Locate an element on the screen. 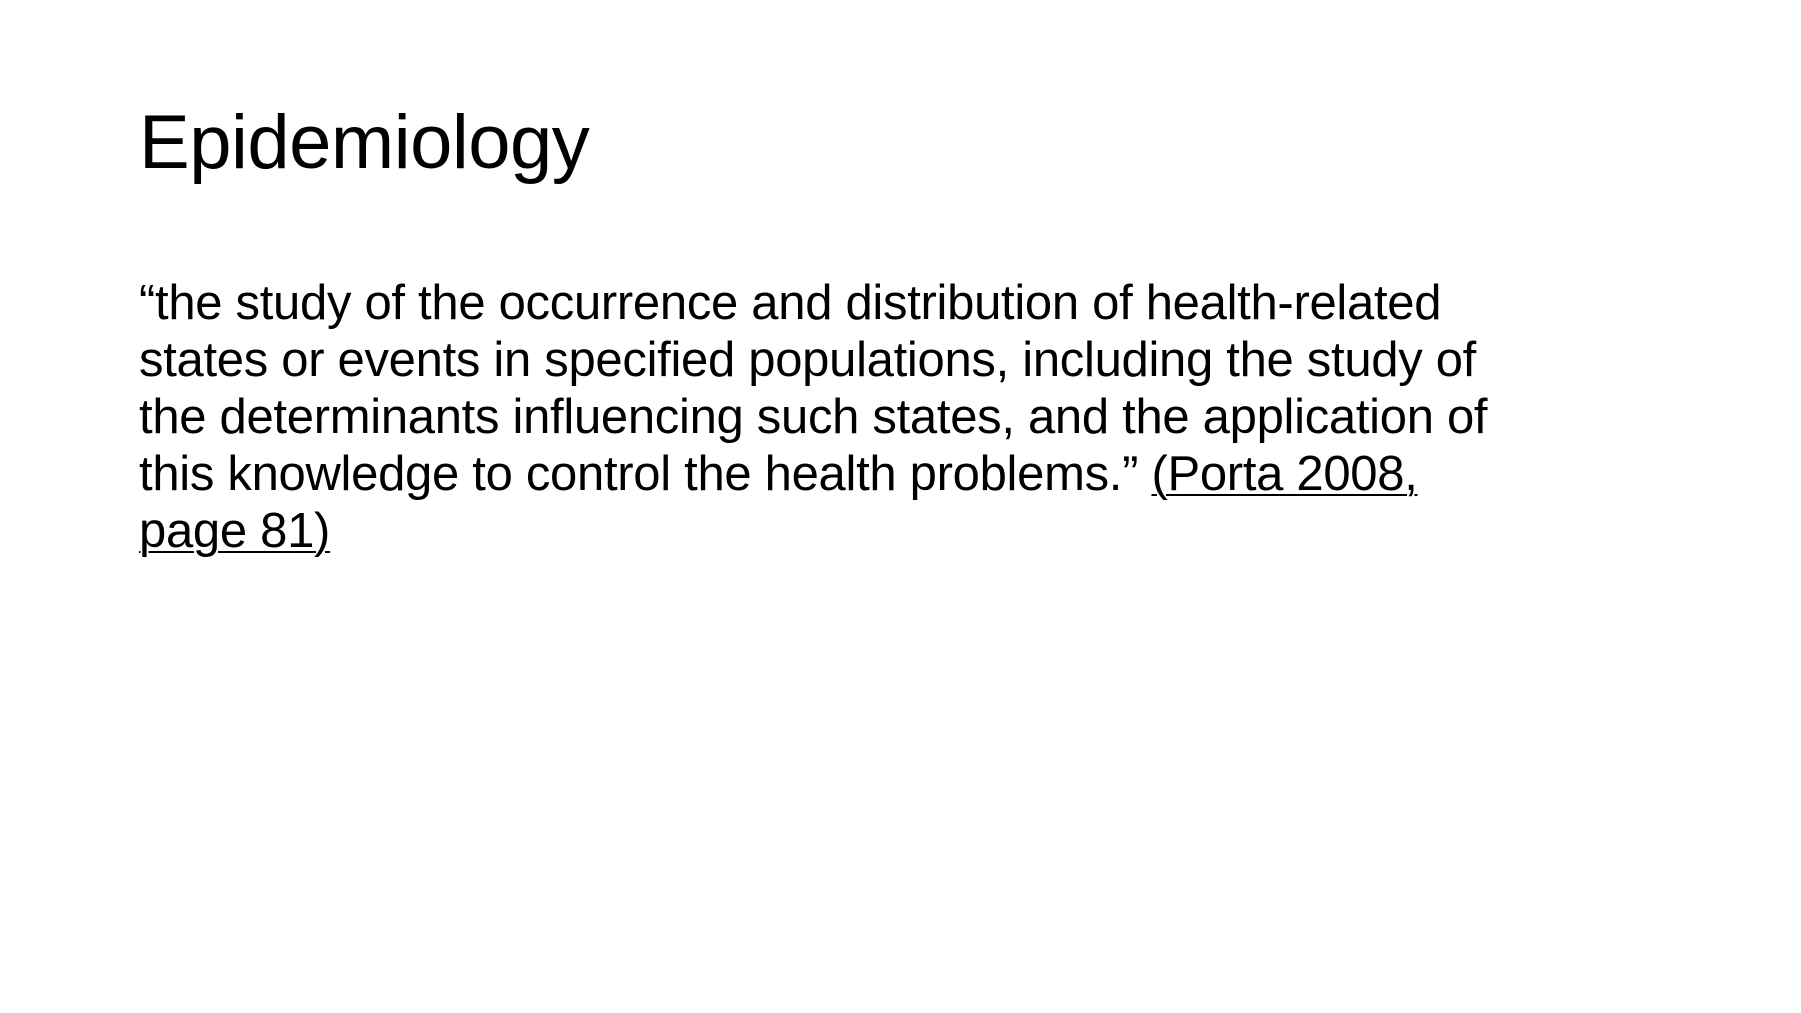 The width and height of the screenshot is (1801, 1013). citation-link: (Porta 2008, is located at coordinates (1284, 474).